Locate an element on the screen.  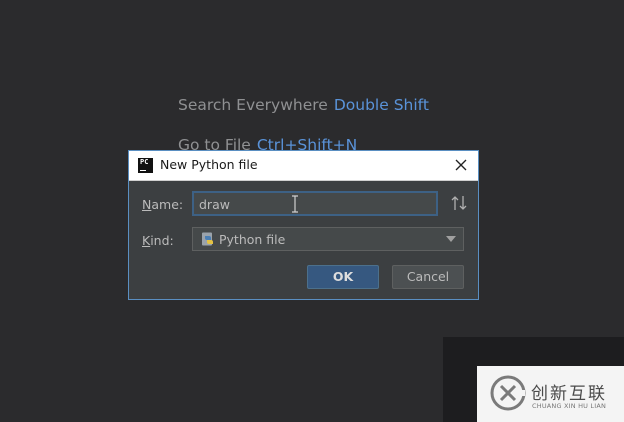
kind-value: Python file is located at coordinates (252, 239).